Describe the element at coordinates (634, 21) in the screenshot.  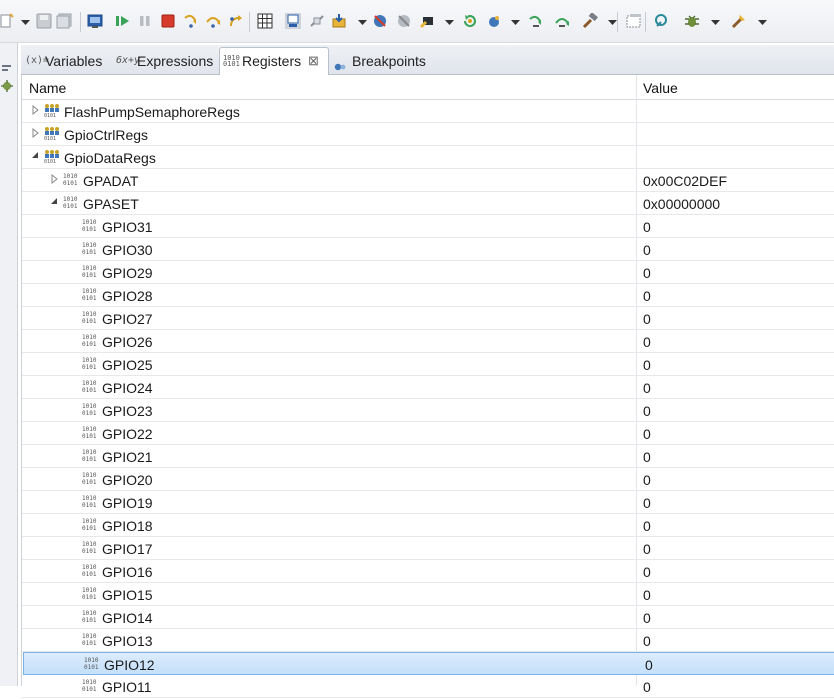
I see `new-window-icon` at that location.